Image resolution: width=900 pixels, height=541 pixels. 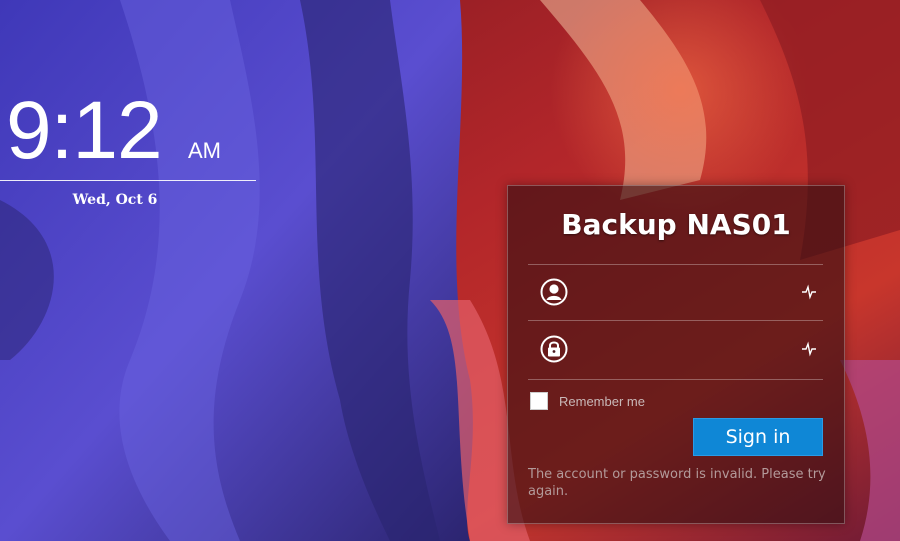 What do you see at coordinates (602, 401) in the screenshot?
I see `remember-me-label: Remember me` at bounding box center [602, 401].